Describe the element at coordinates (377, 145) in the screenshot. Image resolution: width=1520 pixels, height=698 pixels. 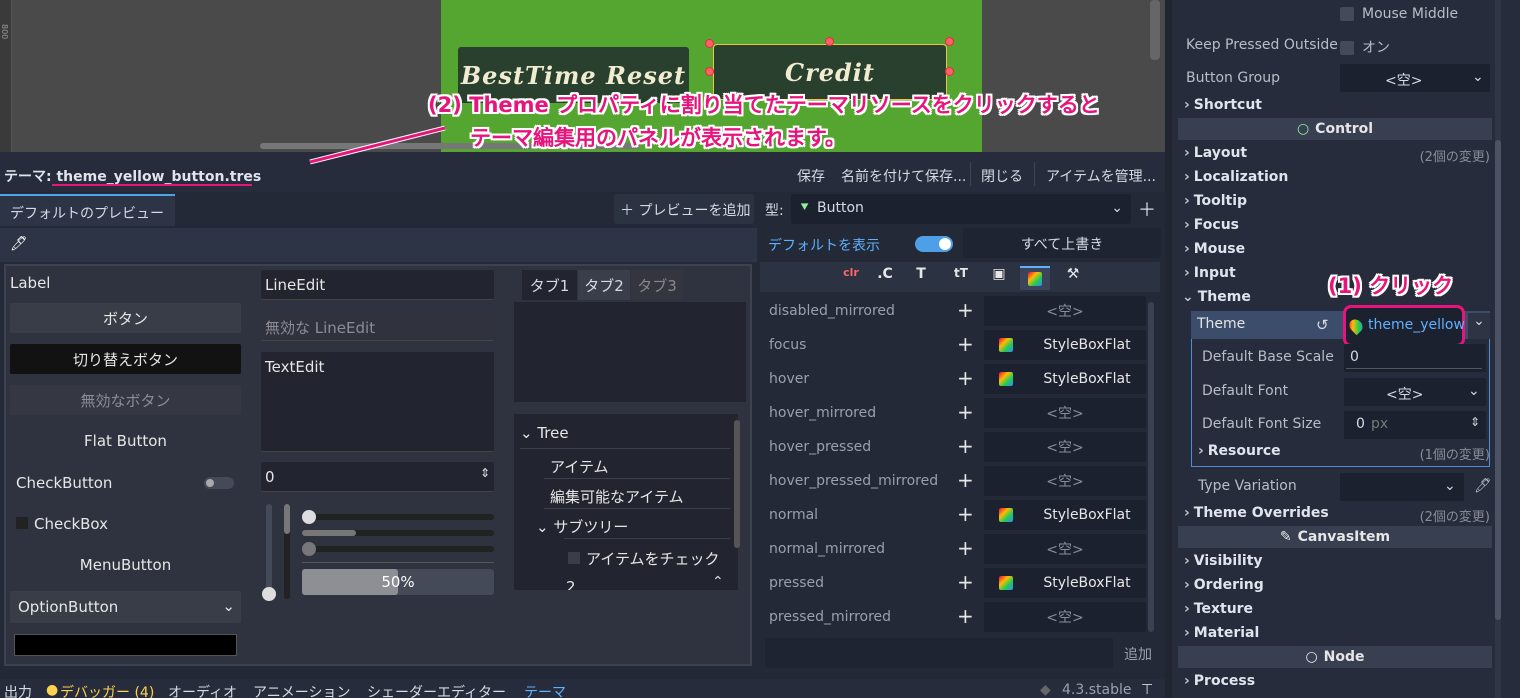
I see `annotation-line` at that location.